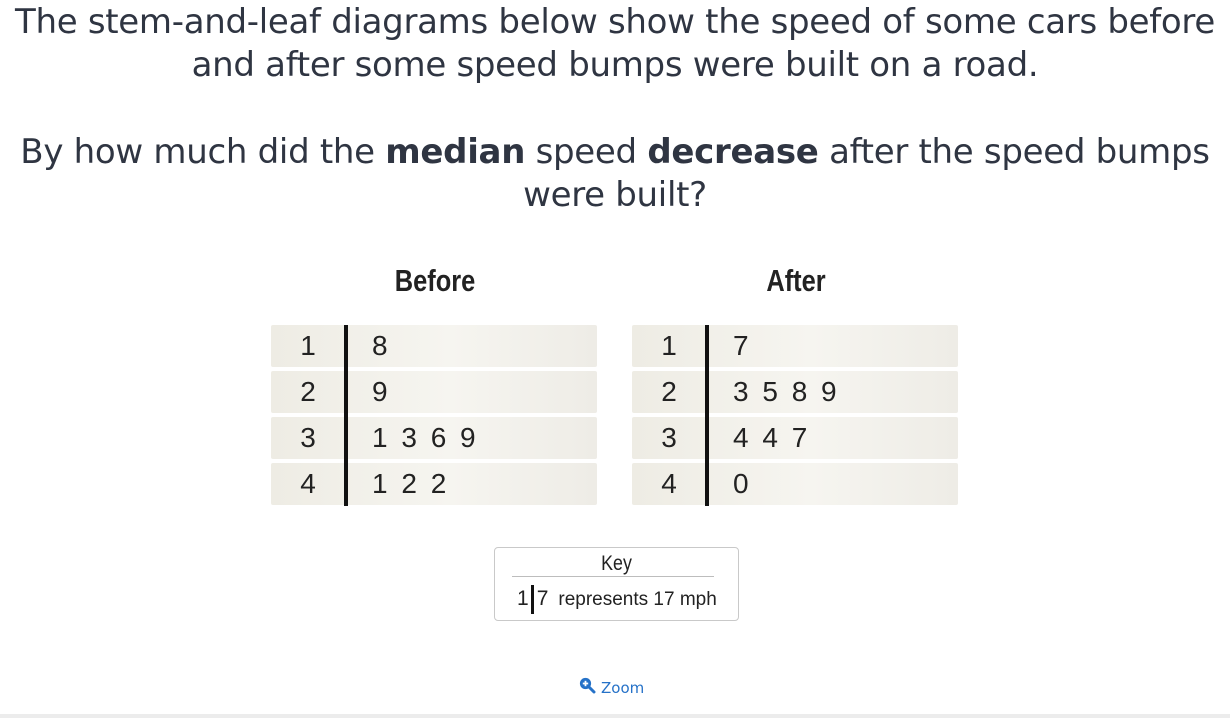  What do you see at coordinates (532, 599) in the screenshot?
I see `key-separator` at bounding box center [532, 599].